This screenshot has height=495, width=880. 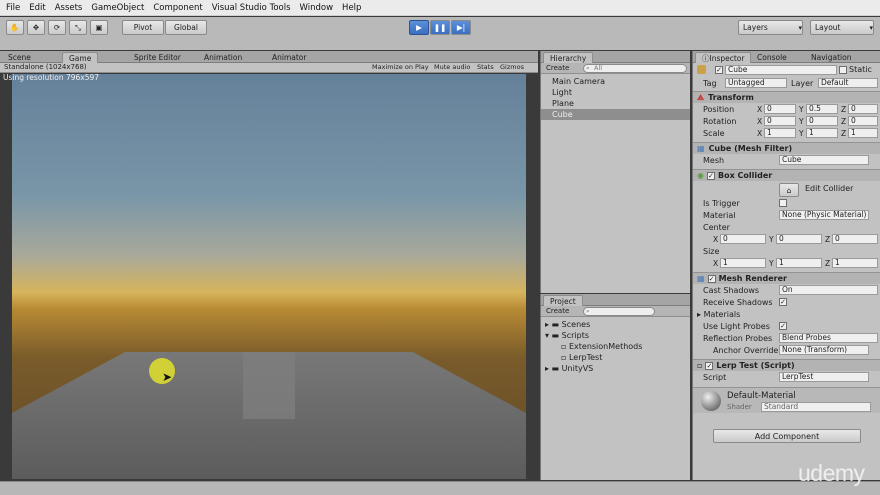 I want to click on box-collider-header: ◉ ✓ Box Collider, so click(x=786, y=175).